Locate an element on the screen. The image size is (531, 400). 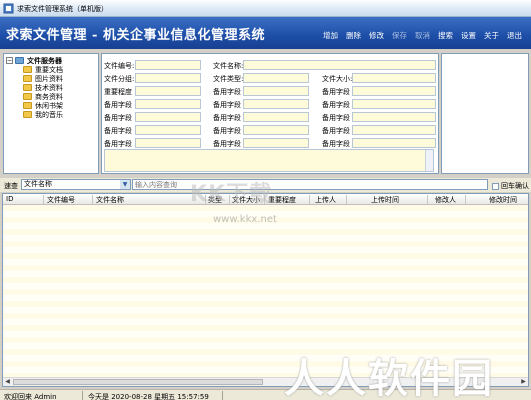
col-modify-time: 修改时间 is located at coordinates (503, 200).